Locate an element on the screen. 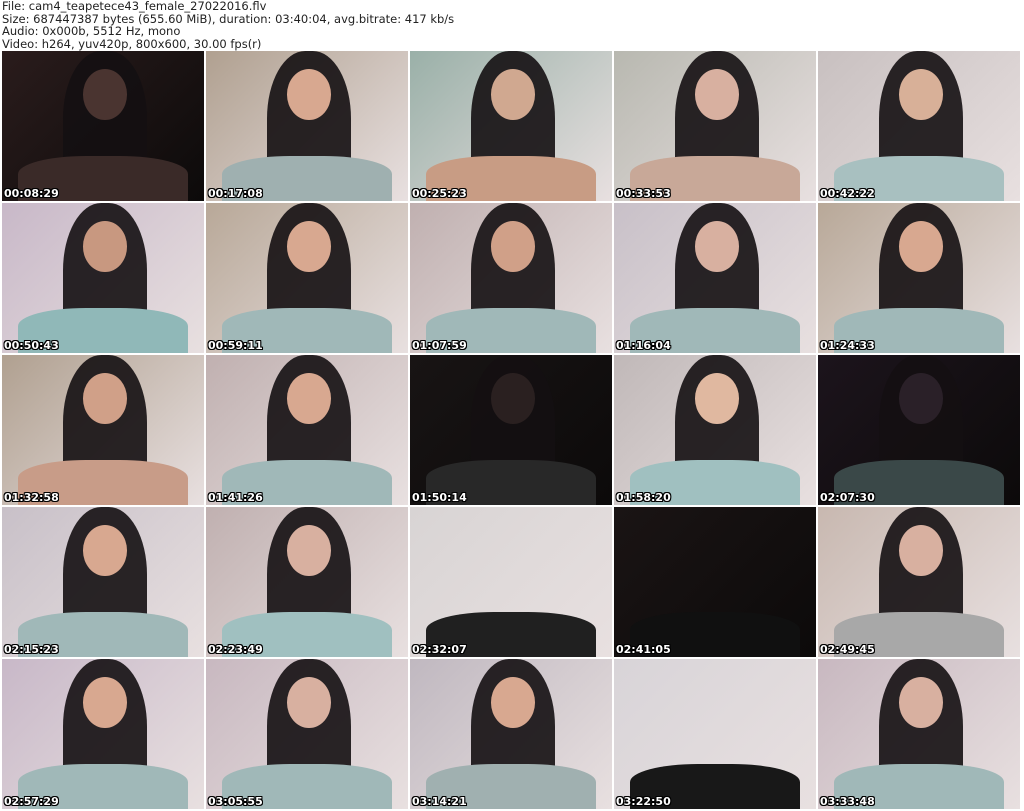  timestamp: 03:22:50 is located at coordinates (643, 801).